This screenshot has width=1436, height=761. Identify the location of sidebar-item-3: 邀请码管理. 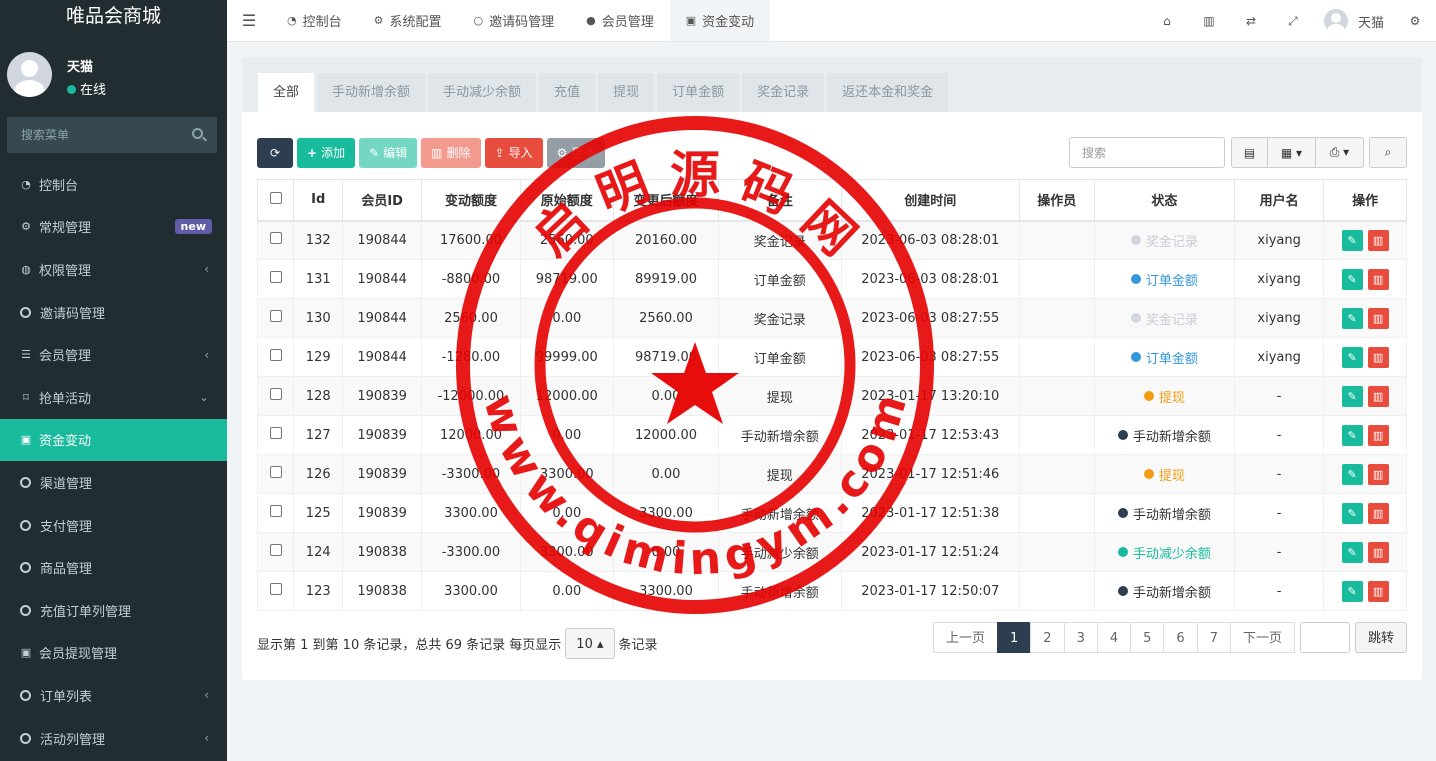
(113, 312).